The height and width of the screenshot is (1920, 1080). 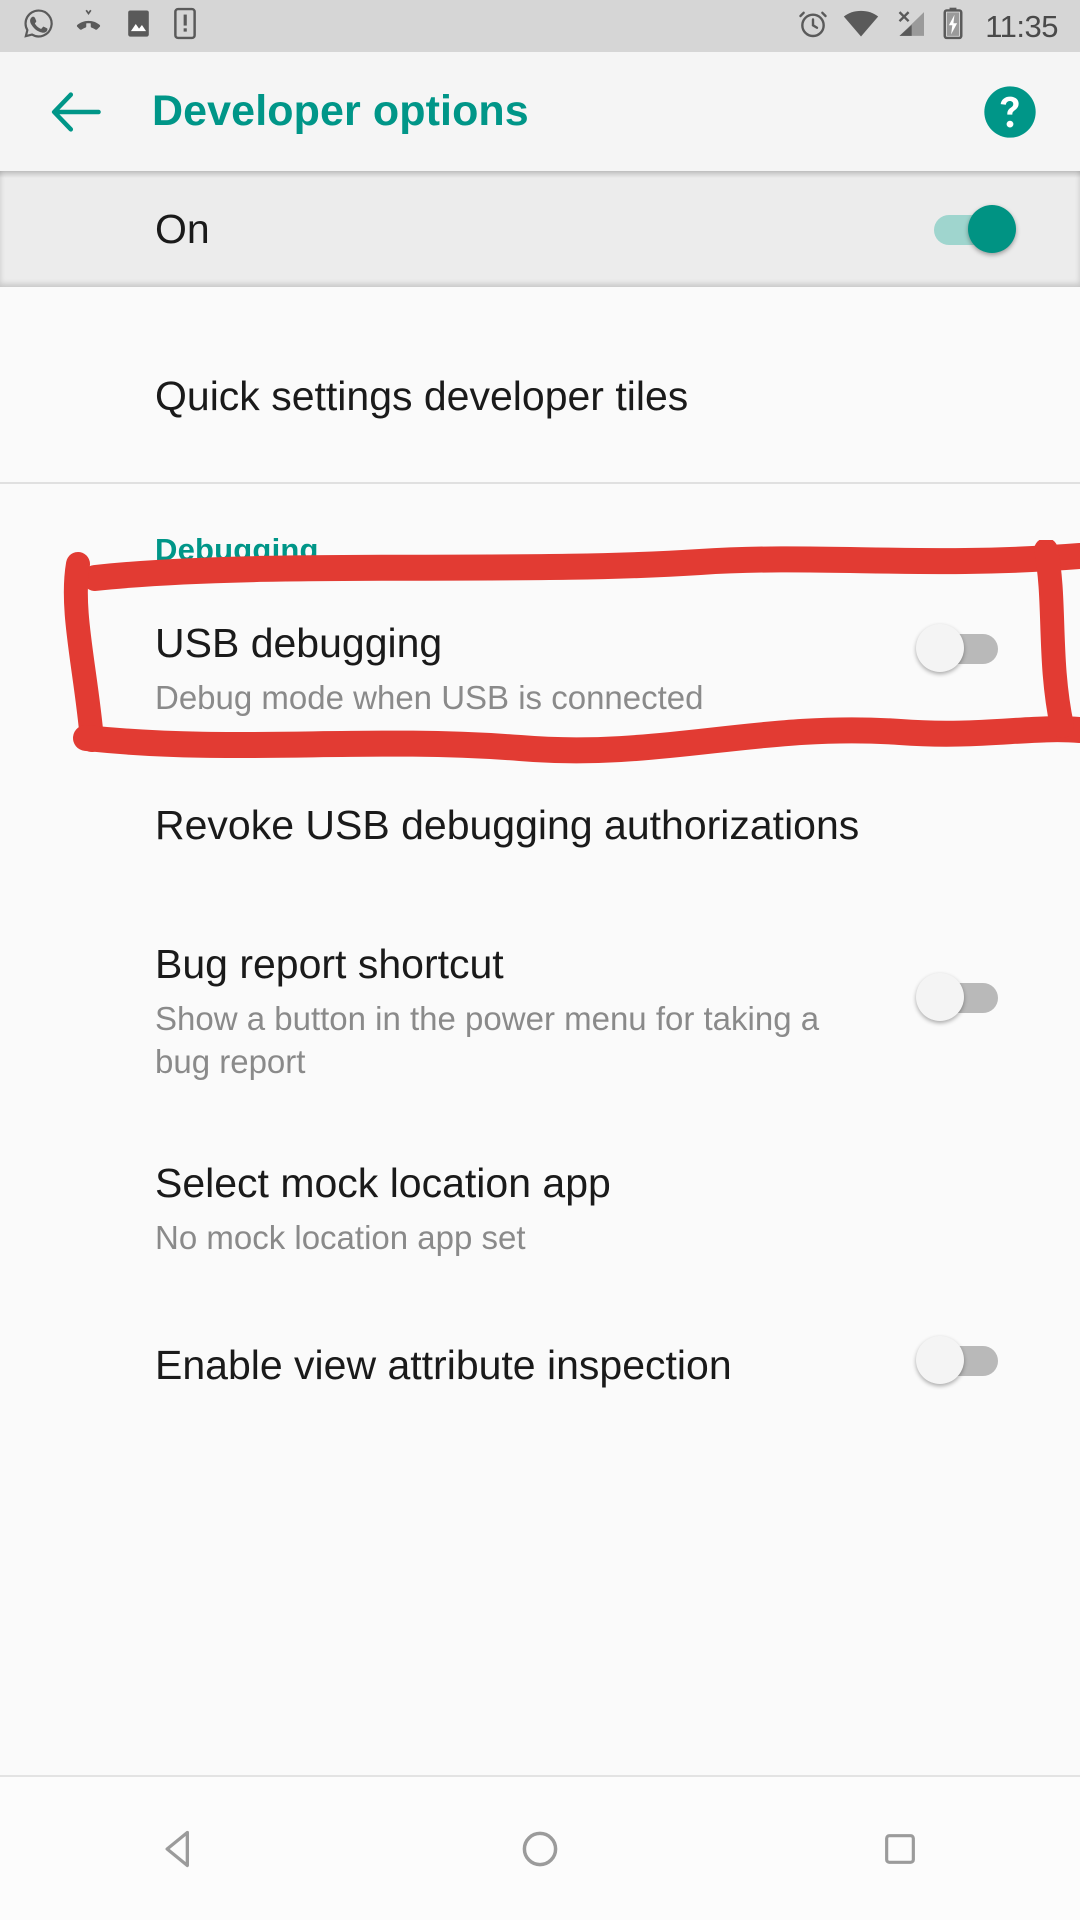 What do you see at coordinates (237, 550) in the screenshot?
I see `section-header-debugging: Debugging` at bounding box center [237, 550].